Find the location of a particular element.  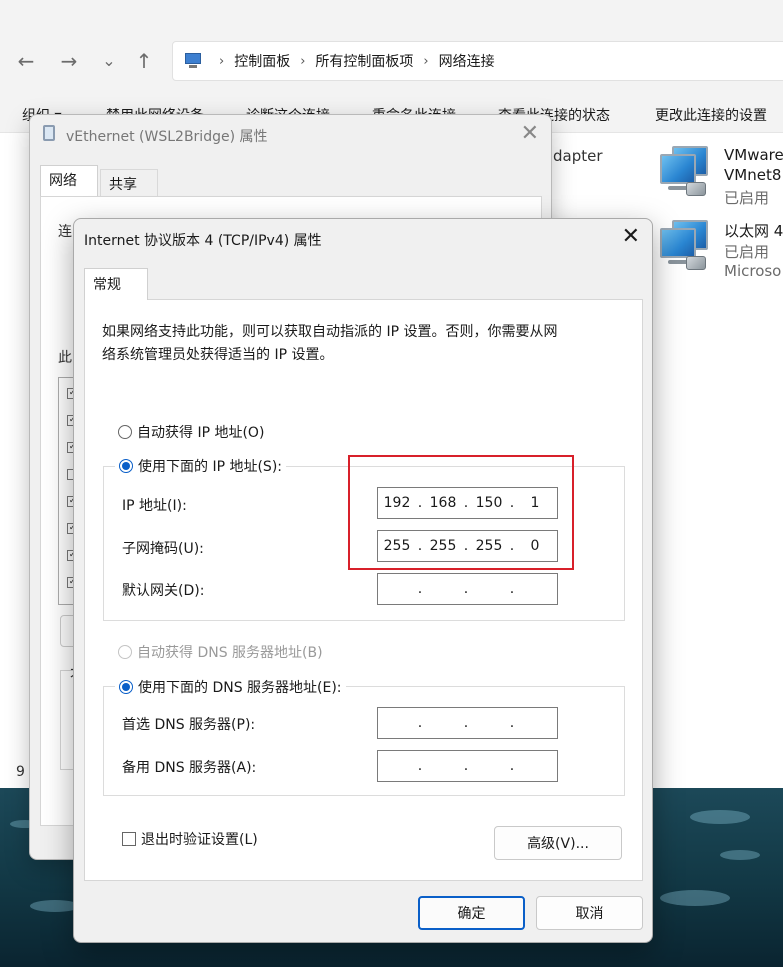

alternate-dns-field: . . . is located at coordinates (467, 766).